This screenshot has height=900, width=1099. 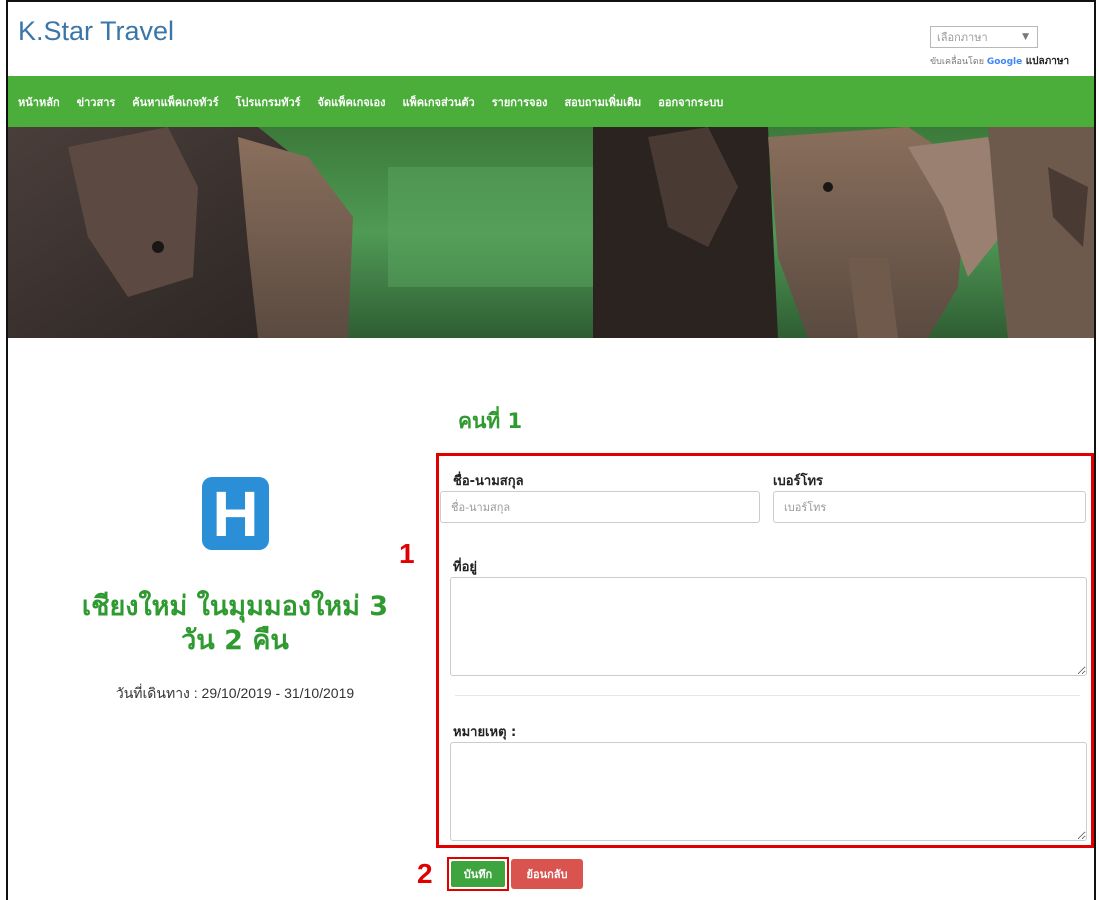 I want to click on tour-date: วันที่เดินทาง : 29/10/2019 - 31/10/2019, so click(x=235, y=693).